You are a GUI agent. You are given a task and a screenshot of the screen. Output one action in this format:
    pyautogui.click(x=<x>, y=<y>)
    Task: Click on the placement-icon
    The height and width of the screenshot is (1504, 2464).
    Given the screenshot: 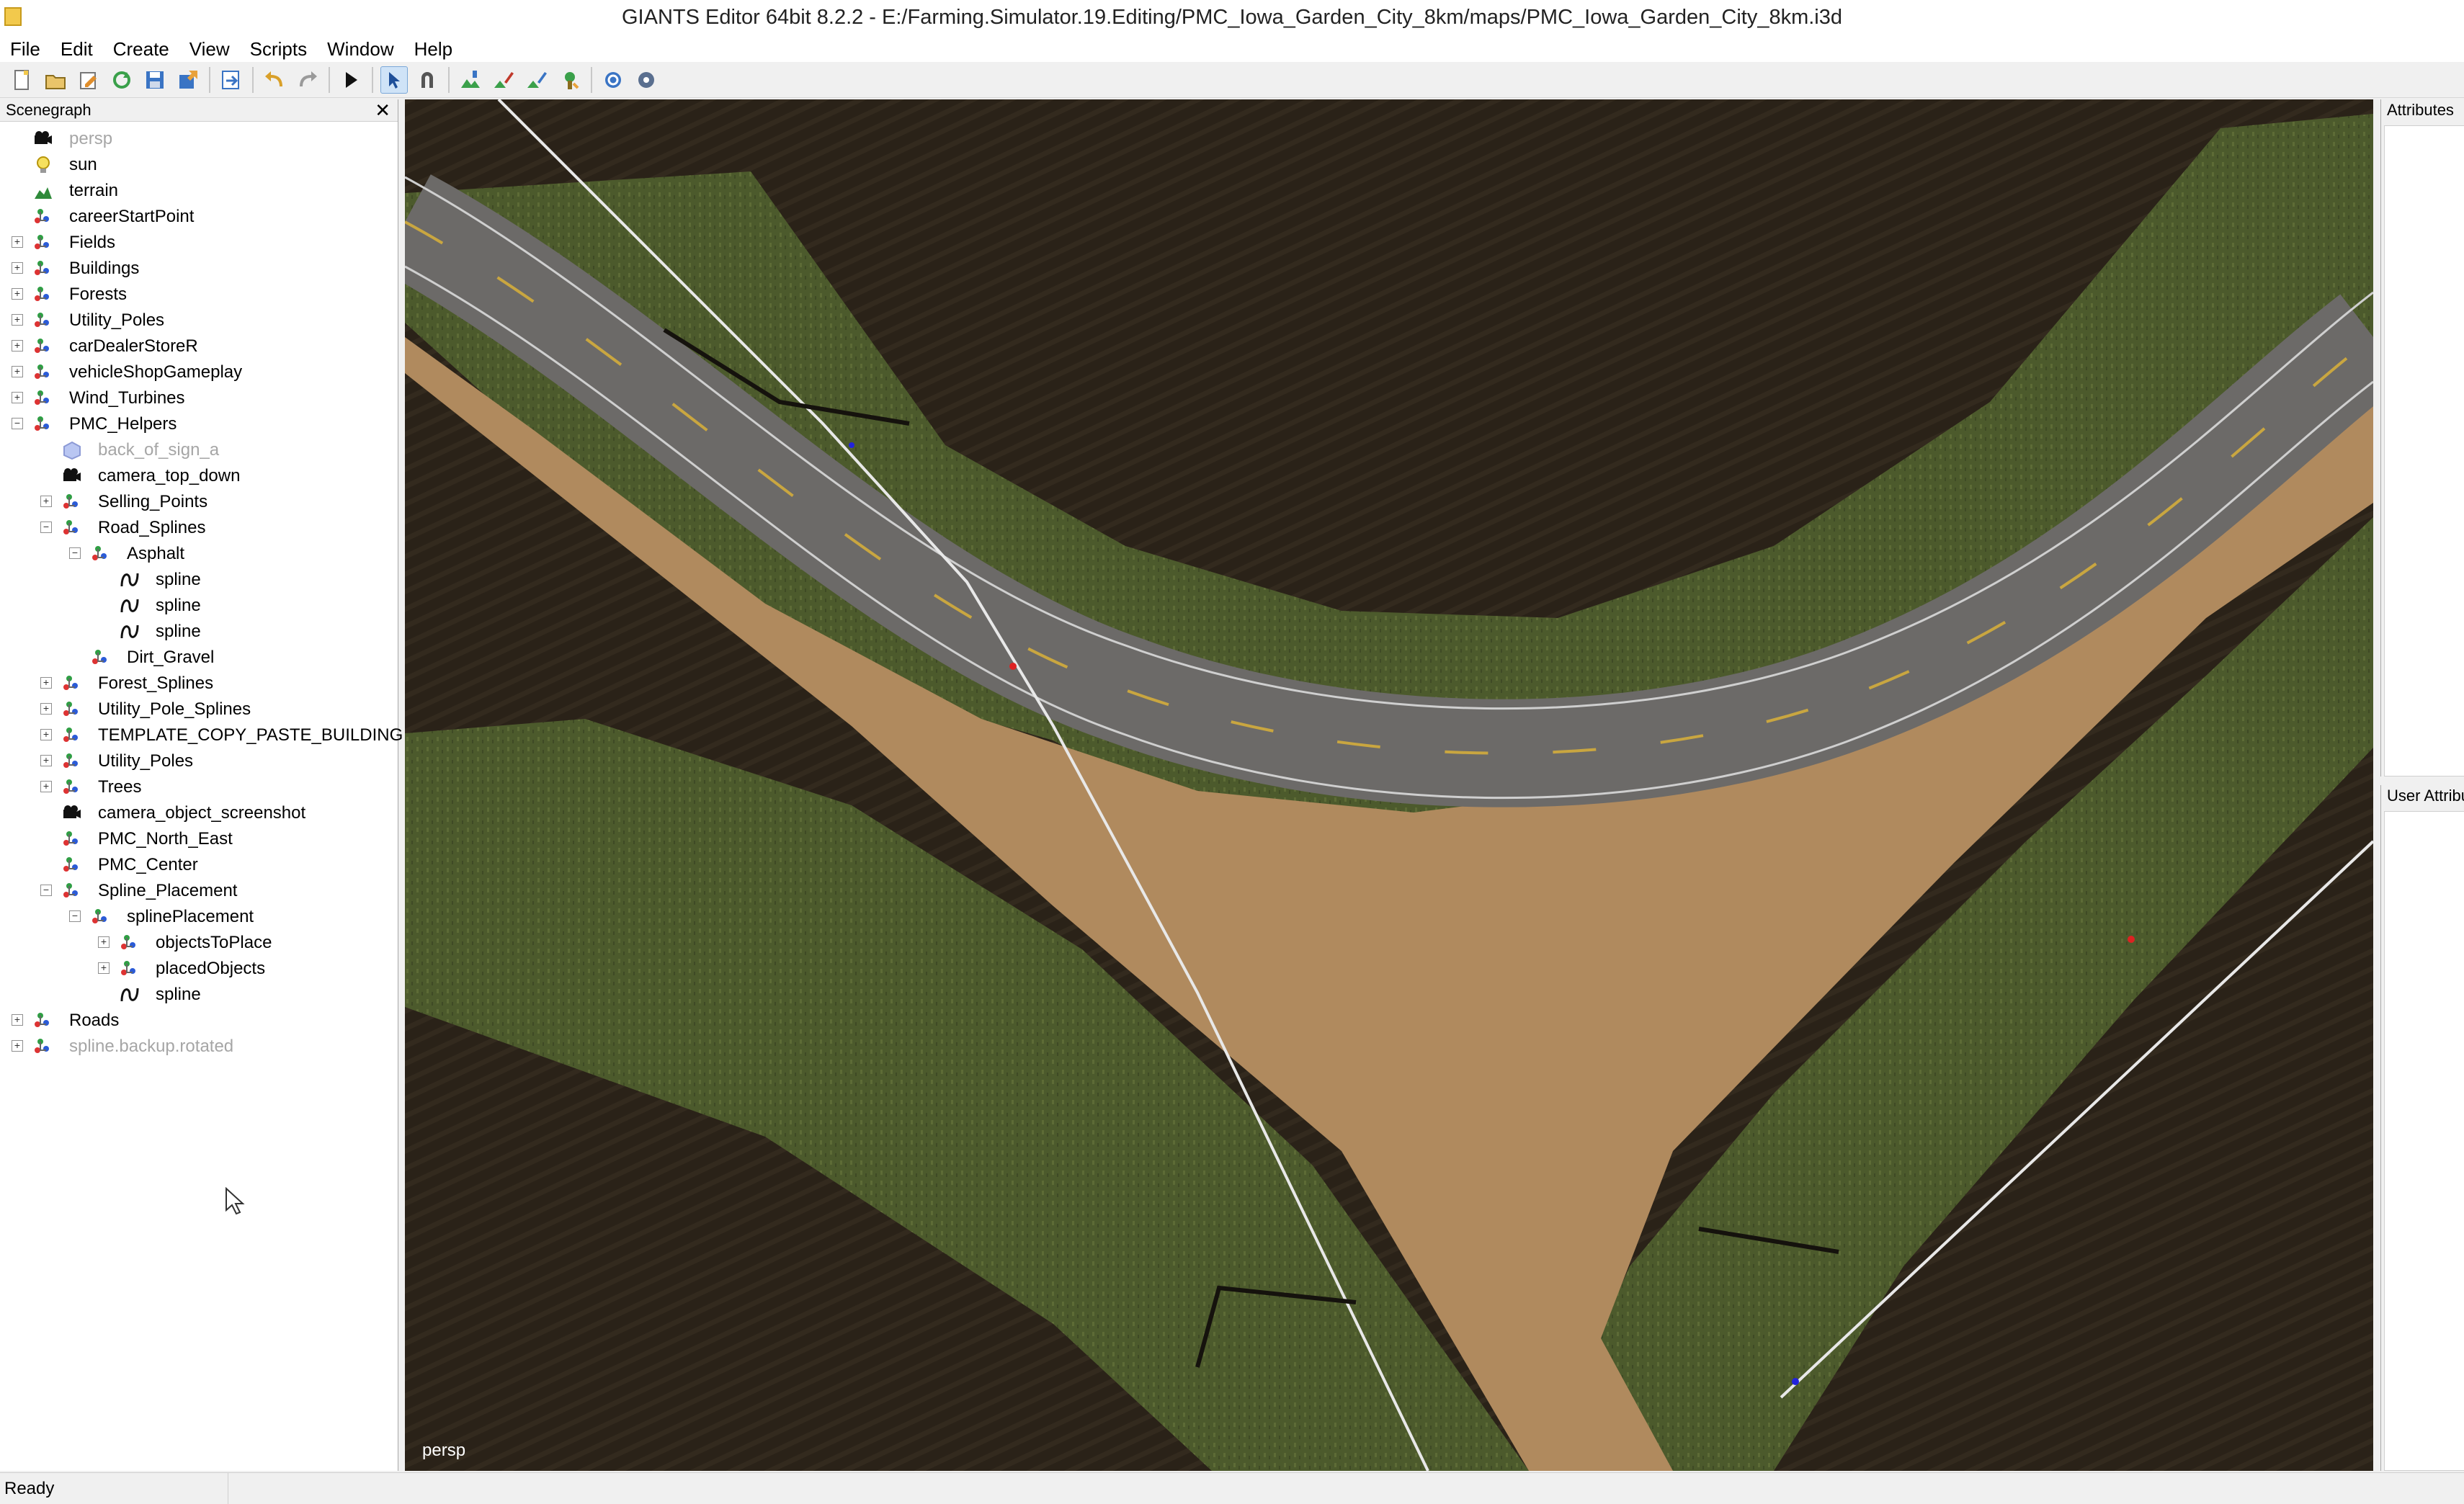 What is the action you would take?
    pyautogui.click(x=570, y=80)
    